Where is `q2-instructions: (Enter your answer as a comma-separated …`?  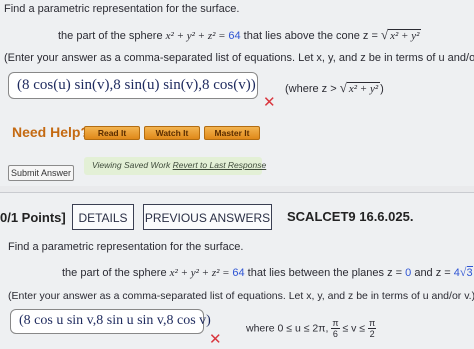 q2-instructions: (Enter your answer as a comma-separated … is located at coordinates (241, 296).